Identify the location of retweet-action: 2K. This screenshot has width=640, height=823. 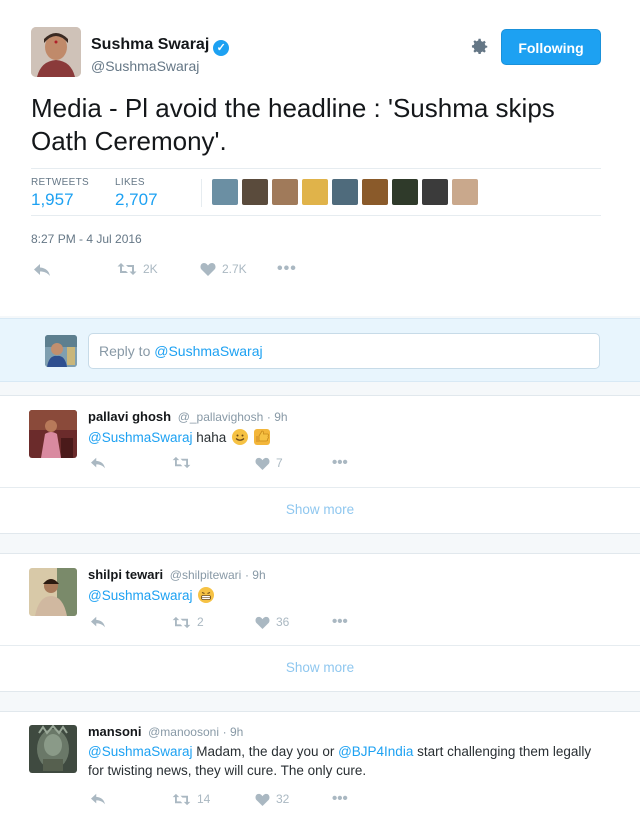
(137, 269).